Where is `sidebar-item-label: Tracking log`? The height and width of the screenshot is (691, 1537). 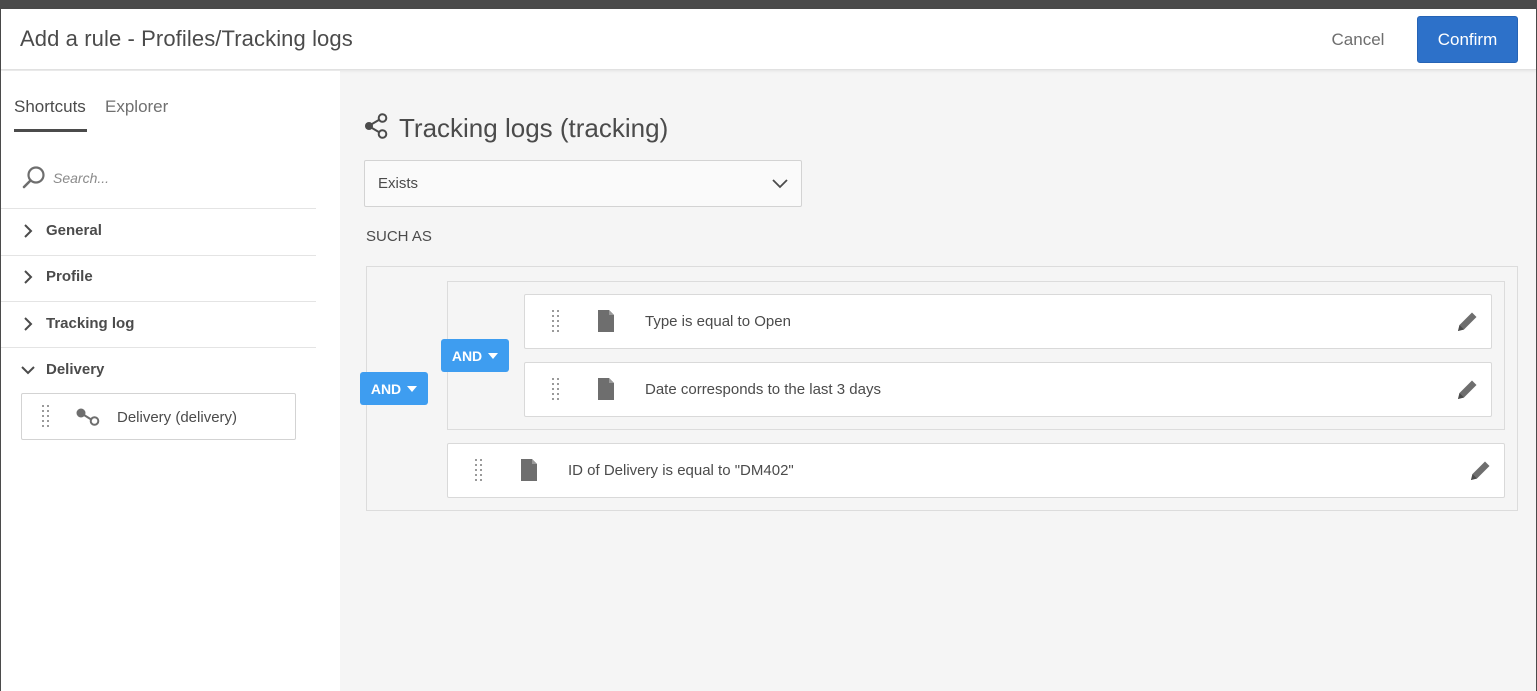 sidebar-item-label: Tracking log is located at coordinates (90, 323).